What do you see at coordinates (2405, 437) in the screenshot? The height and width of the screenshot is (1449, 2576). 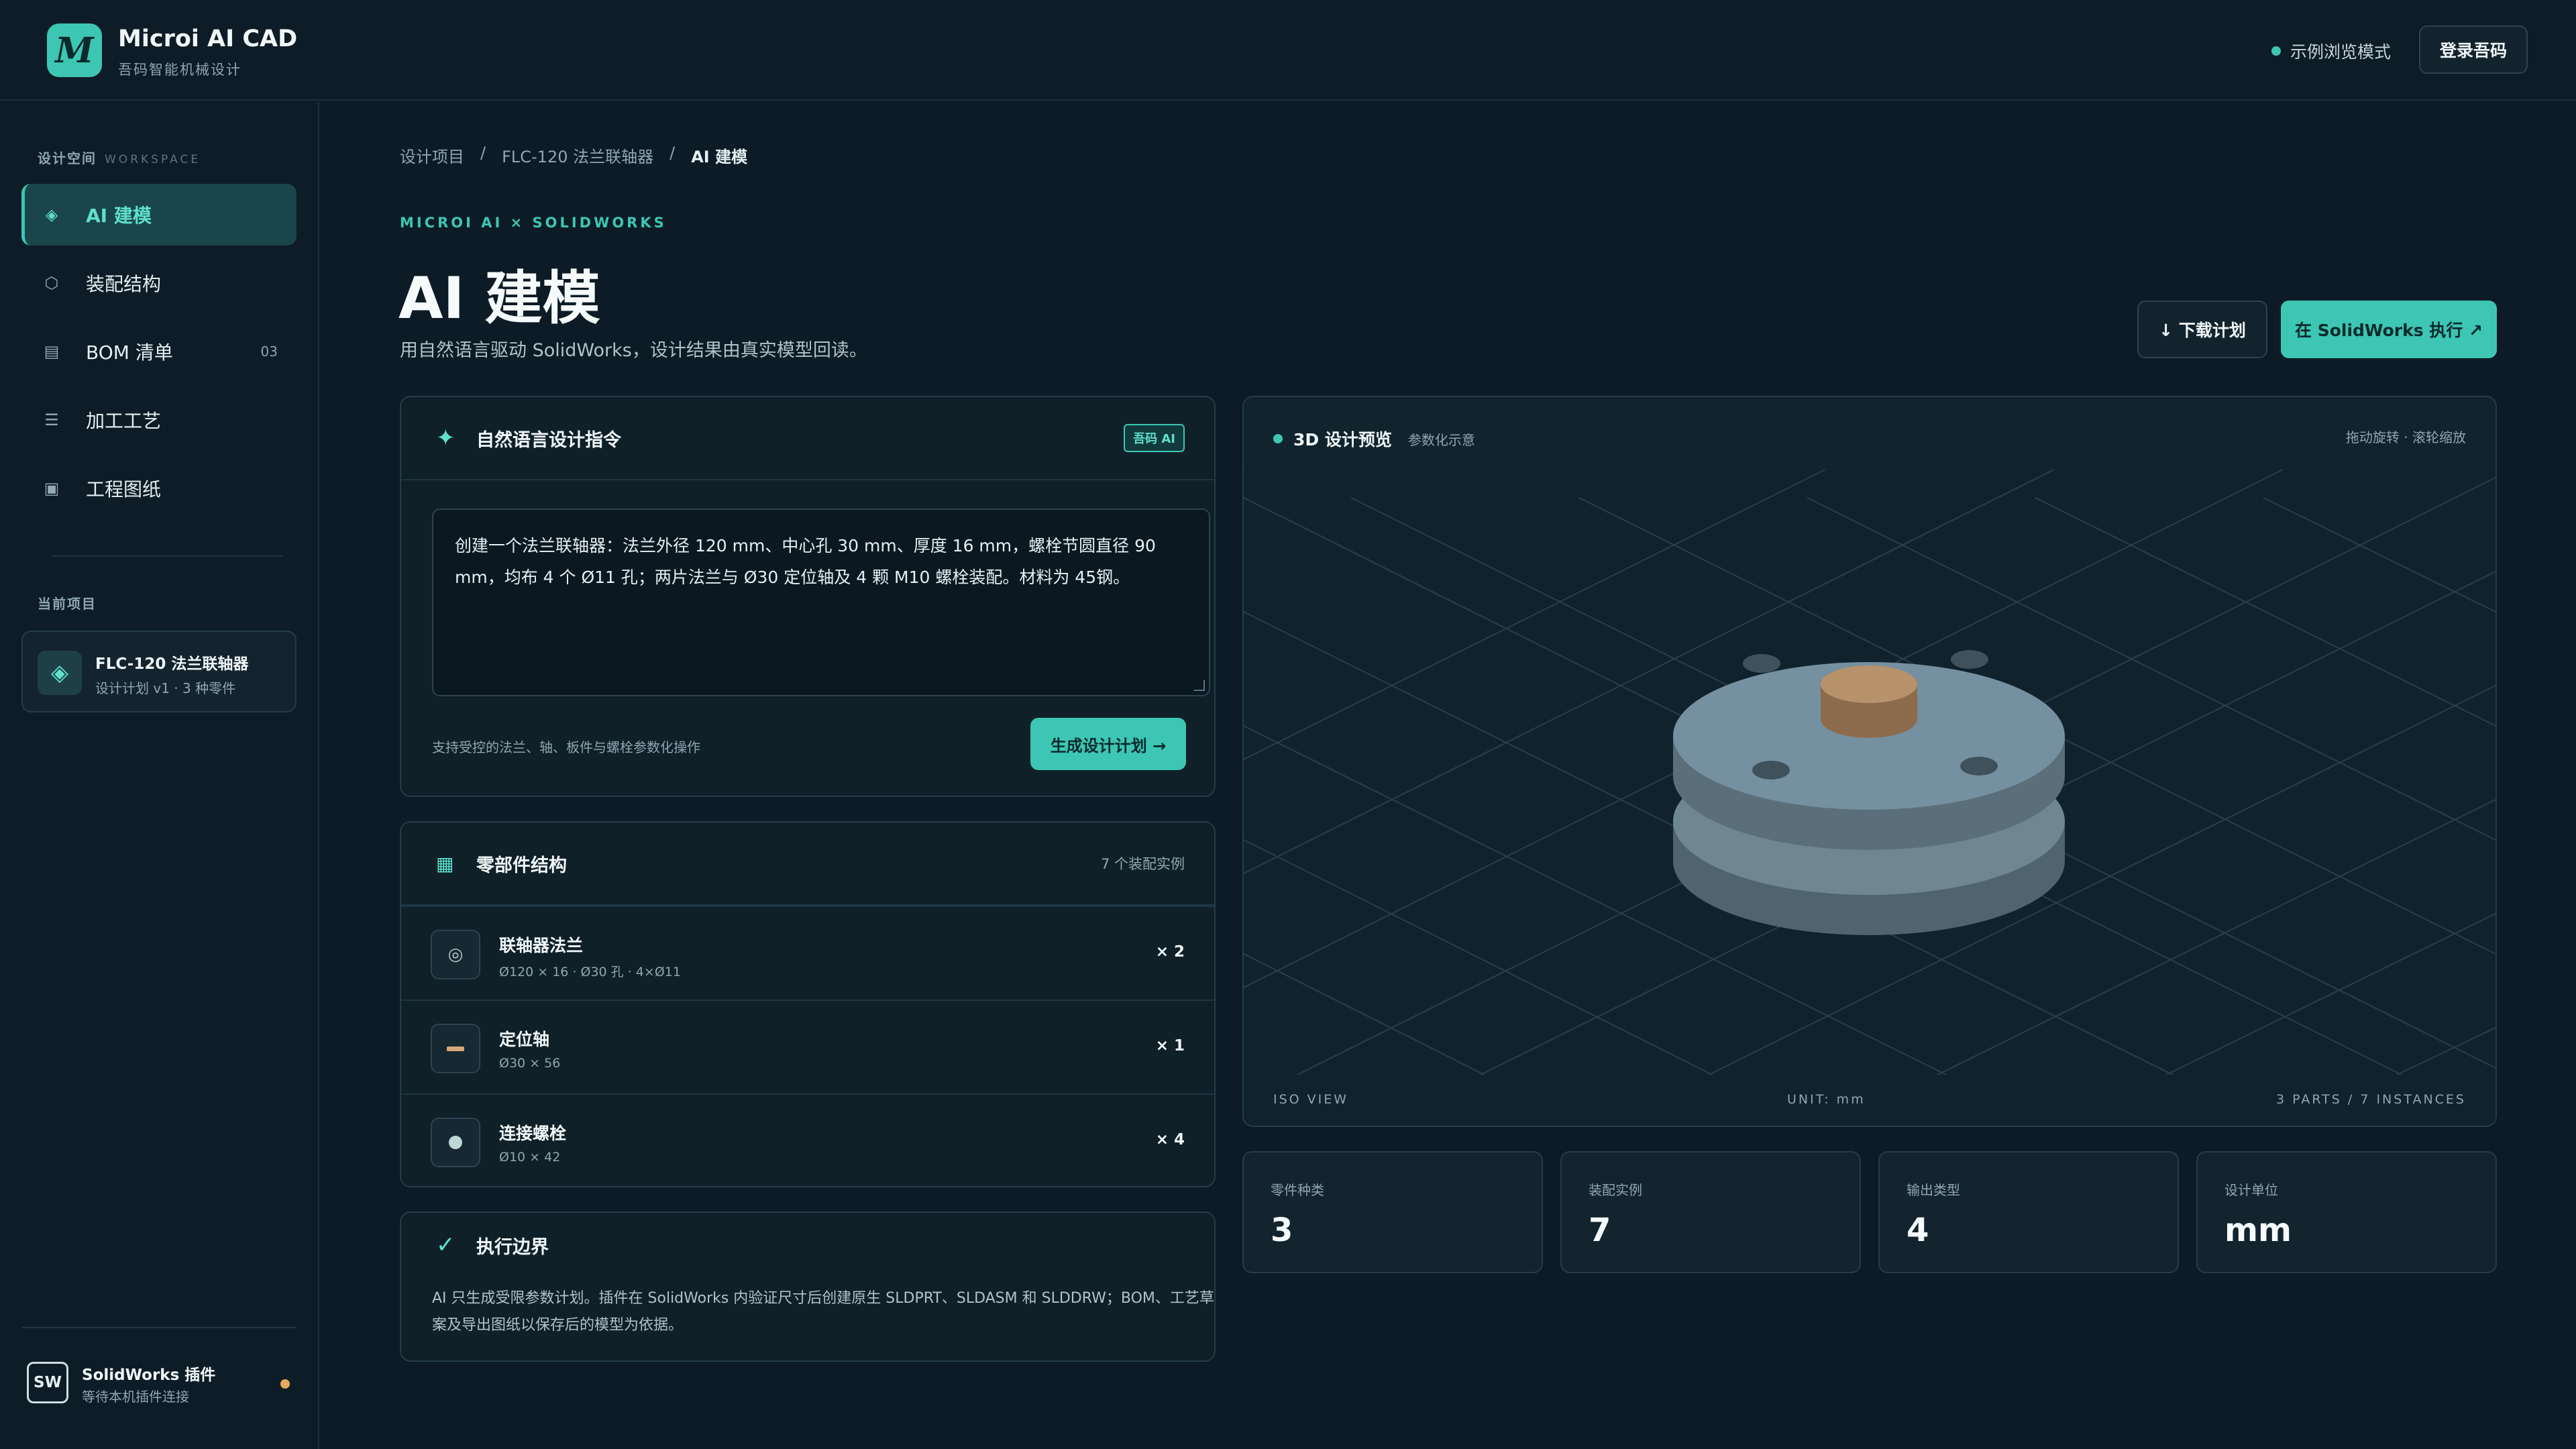 I see `preview-hint: 拖动旋转 · 滚轮缩放` at bounding box center [2405, 437].